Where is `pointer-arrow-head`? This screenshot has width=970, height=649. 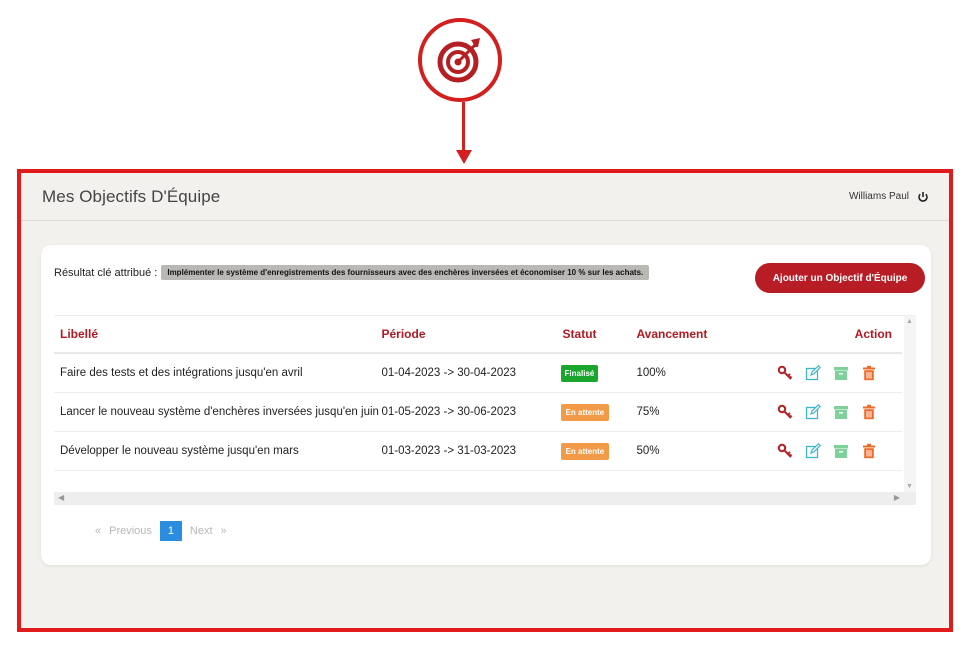 pointer-arrow-head is located at coordinates (464, 157).